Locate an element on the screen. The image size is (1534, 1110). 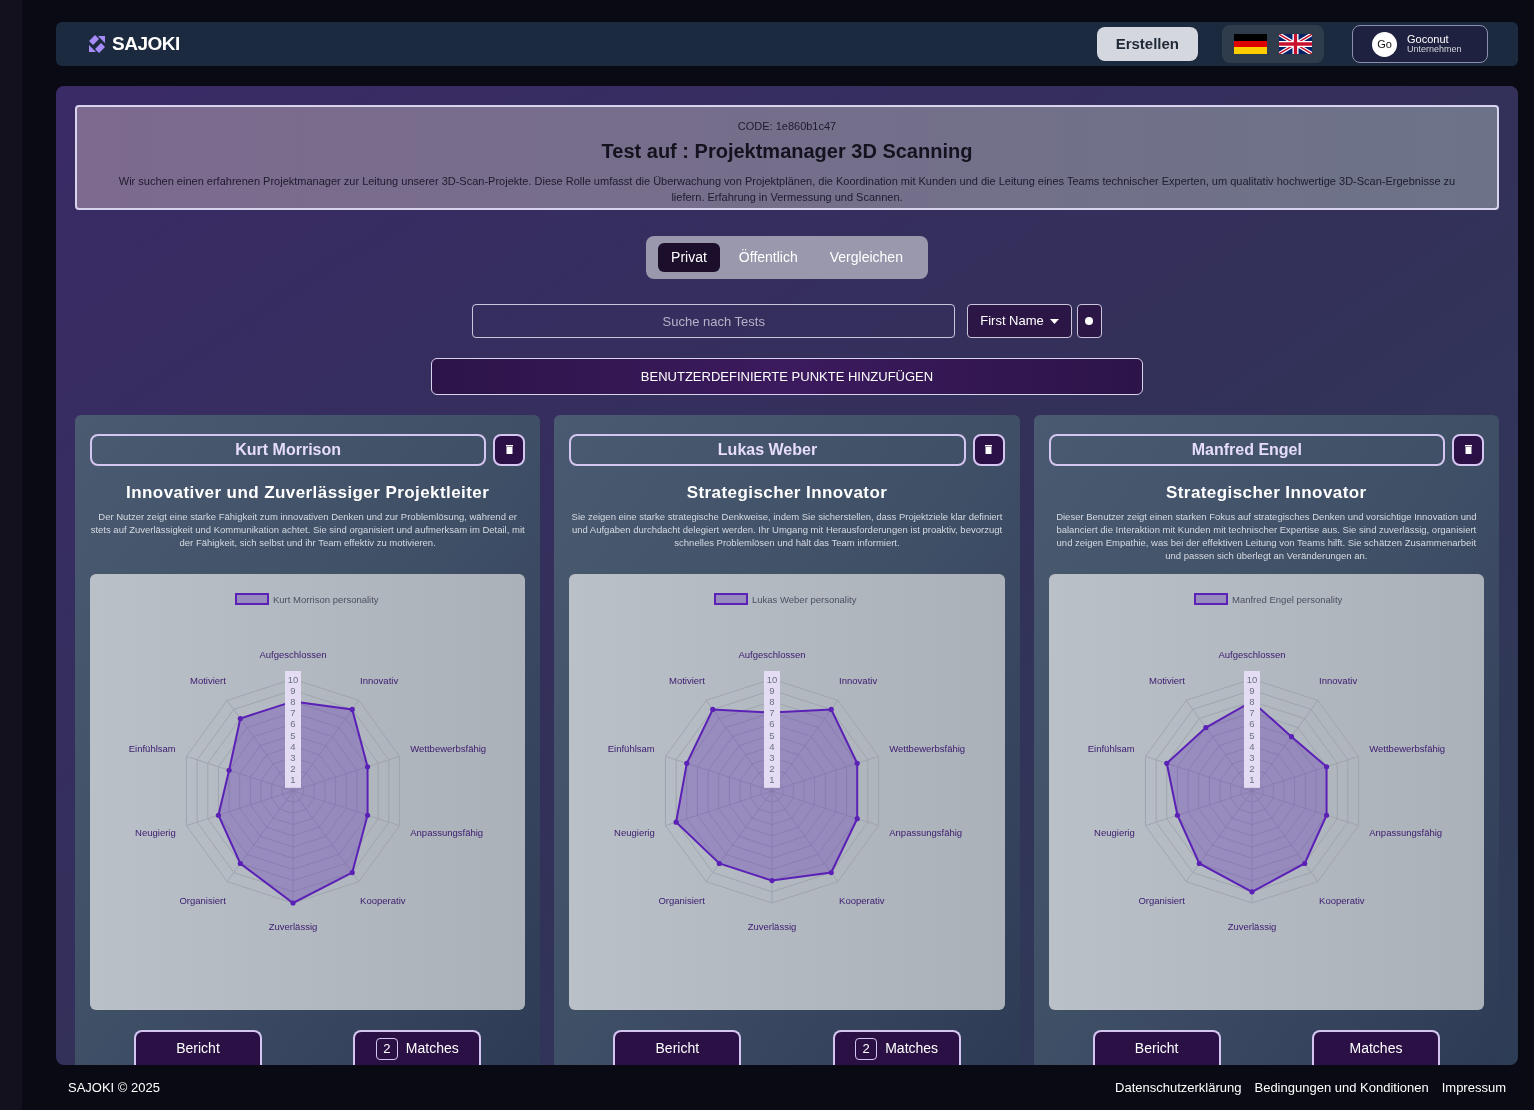
legend-label: Lukas Weber personality is located at coordinates (804, 599).